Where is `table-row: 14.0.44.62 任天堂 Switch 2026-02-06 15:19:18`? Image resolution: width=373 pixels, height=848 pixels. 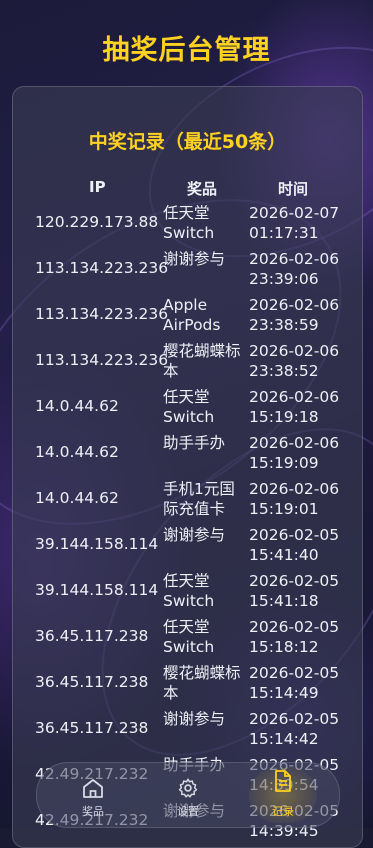 table-row: 14.0.44.62 任天堂 Switch 2026-02-06 15:19:18 is located at coordinates (187, 408).